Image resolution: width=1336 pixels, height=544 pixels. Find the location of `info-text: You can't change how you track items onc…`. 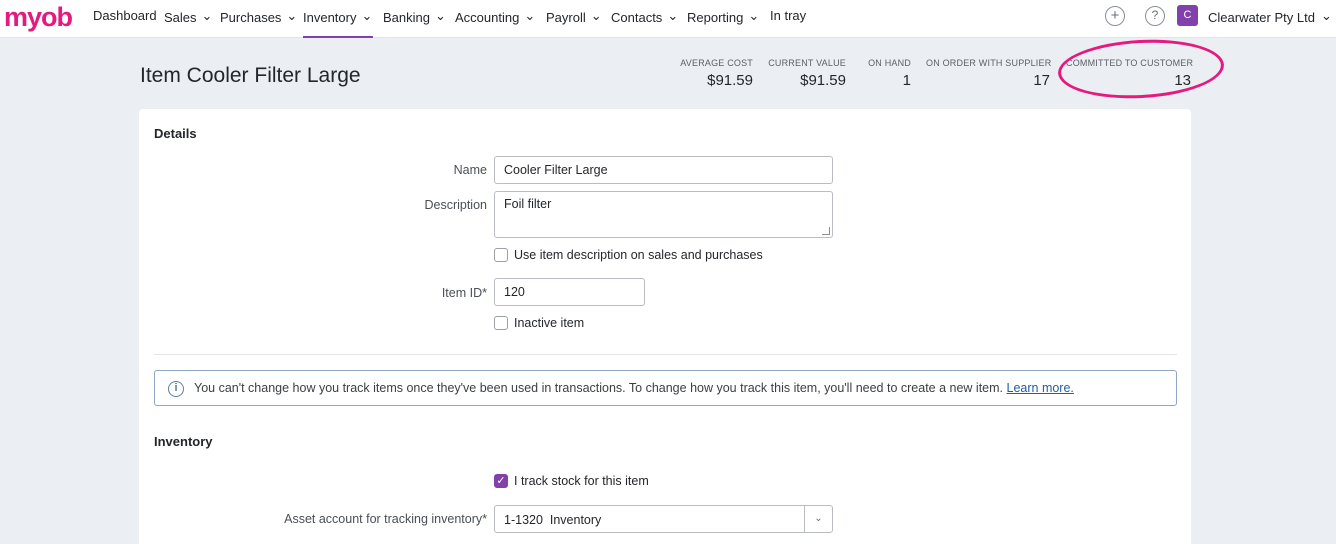

info-text: You can't change how you track items onc… is located at coordinates (599, 388).